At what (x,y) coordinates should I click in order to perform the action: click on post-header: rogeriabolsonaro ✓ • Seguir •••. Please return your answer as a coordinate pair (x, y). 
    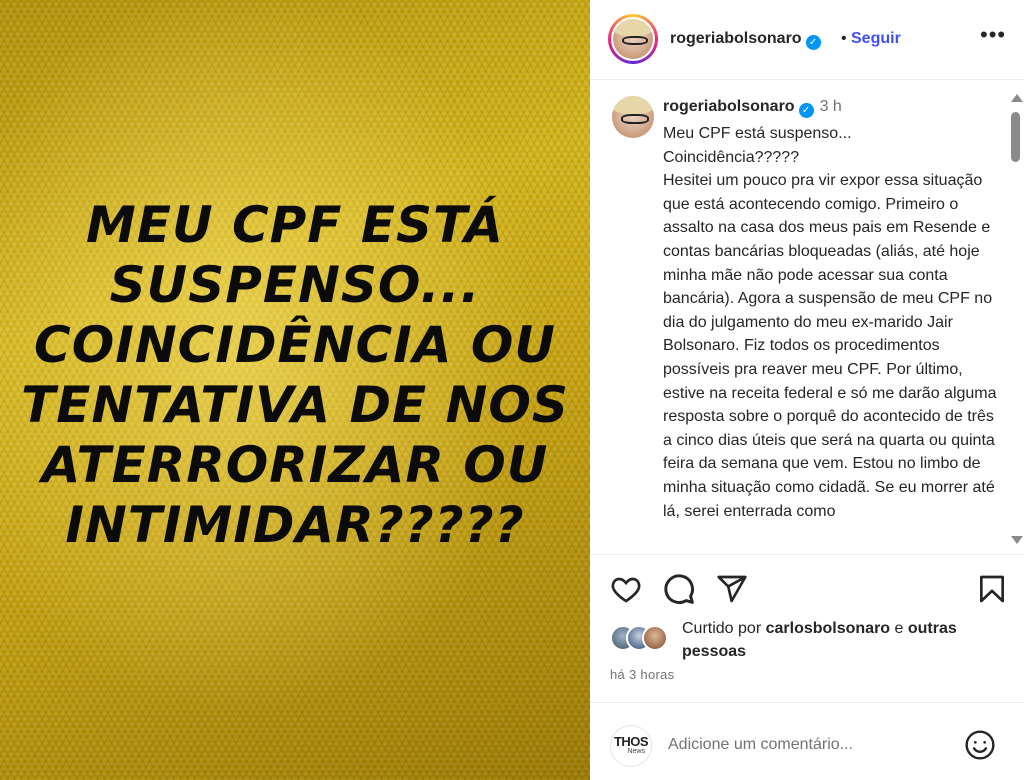
    Looking at the image, I should click on (807, 40).